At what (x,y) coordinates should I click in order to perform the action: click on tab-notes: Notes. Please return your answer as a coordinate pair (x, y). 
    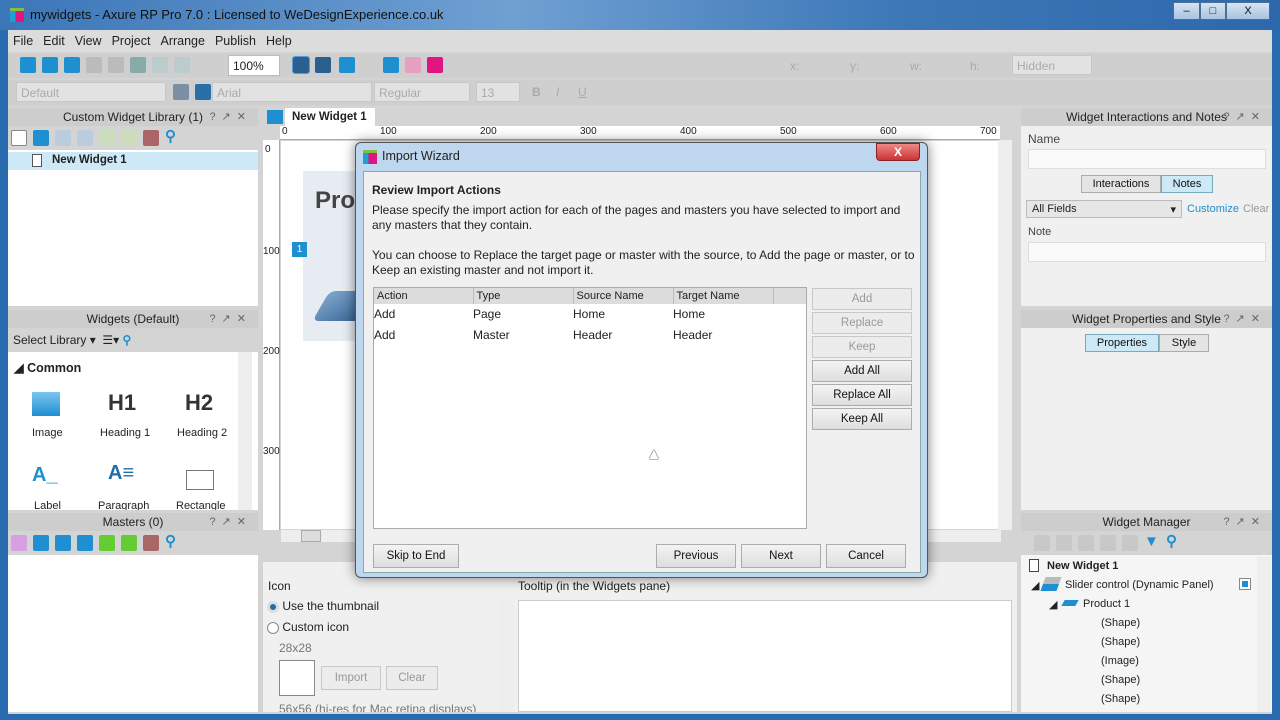
    Looking at the image, I should click on (1187, 184).